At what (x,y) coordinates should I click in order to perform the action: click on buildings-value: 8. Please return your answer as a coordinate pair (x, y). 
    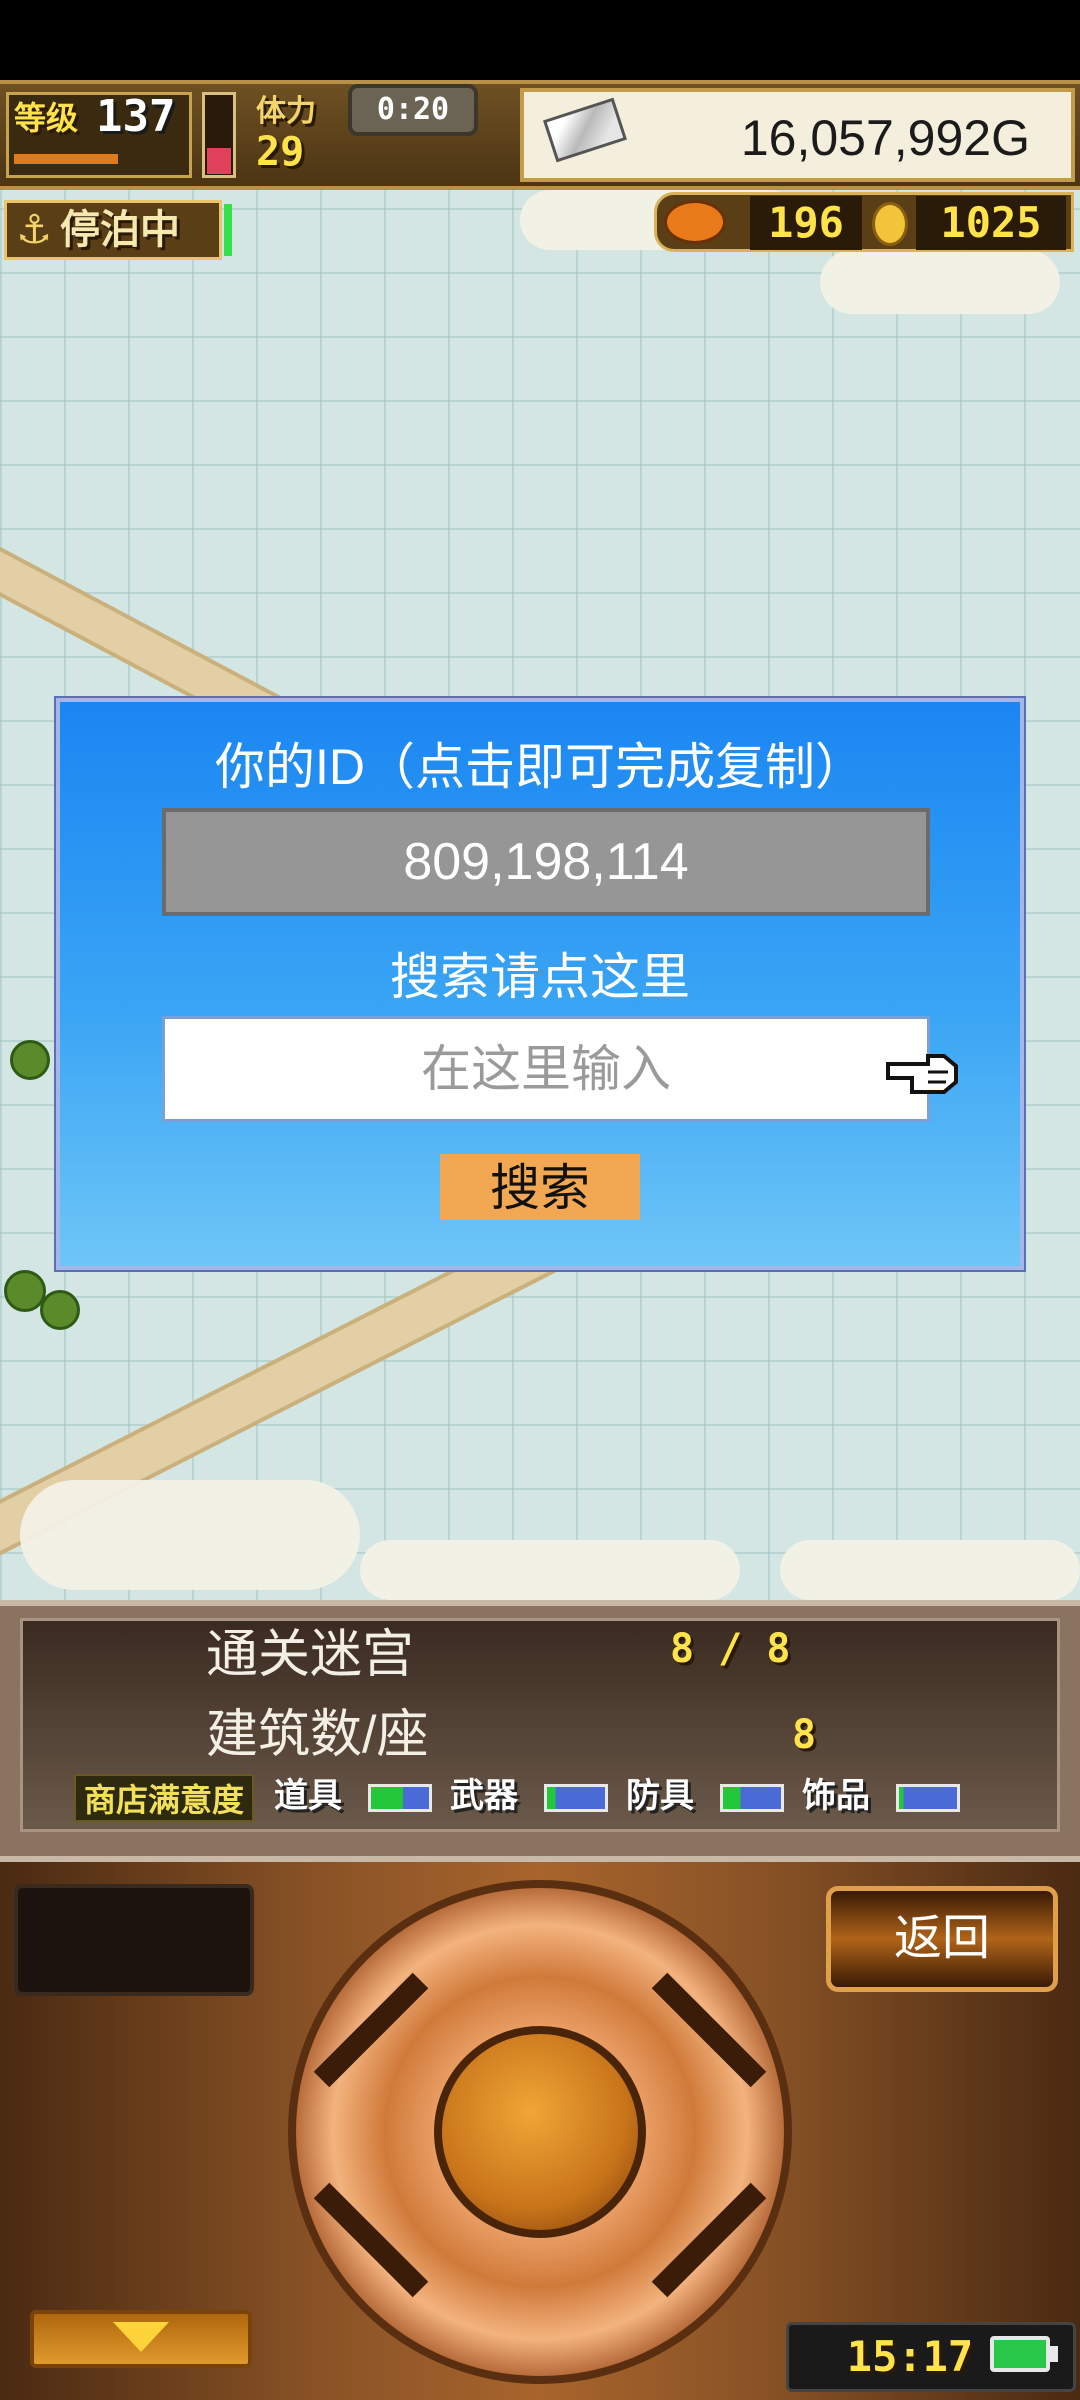
    Looking at the image, I should click on (804, 1735).